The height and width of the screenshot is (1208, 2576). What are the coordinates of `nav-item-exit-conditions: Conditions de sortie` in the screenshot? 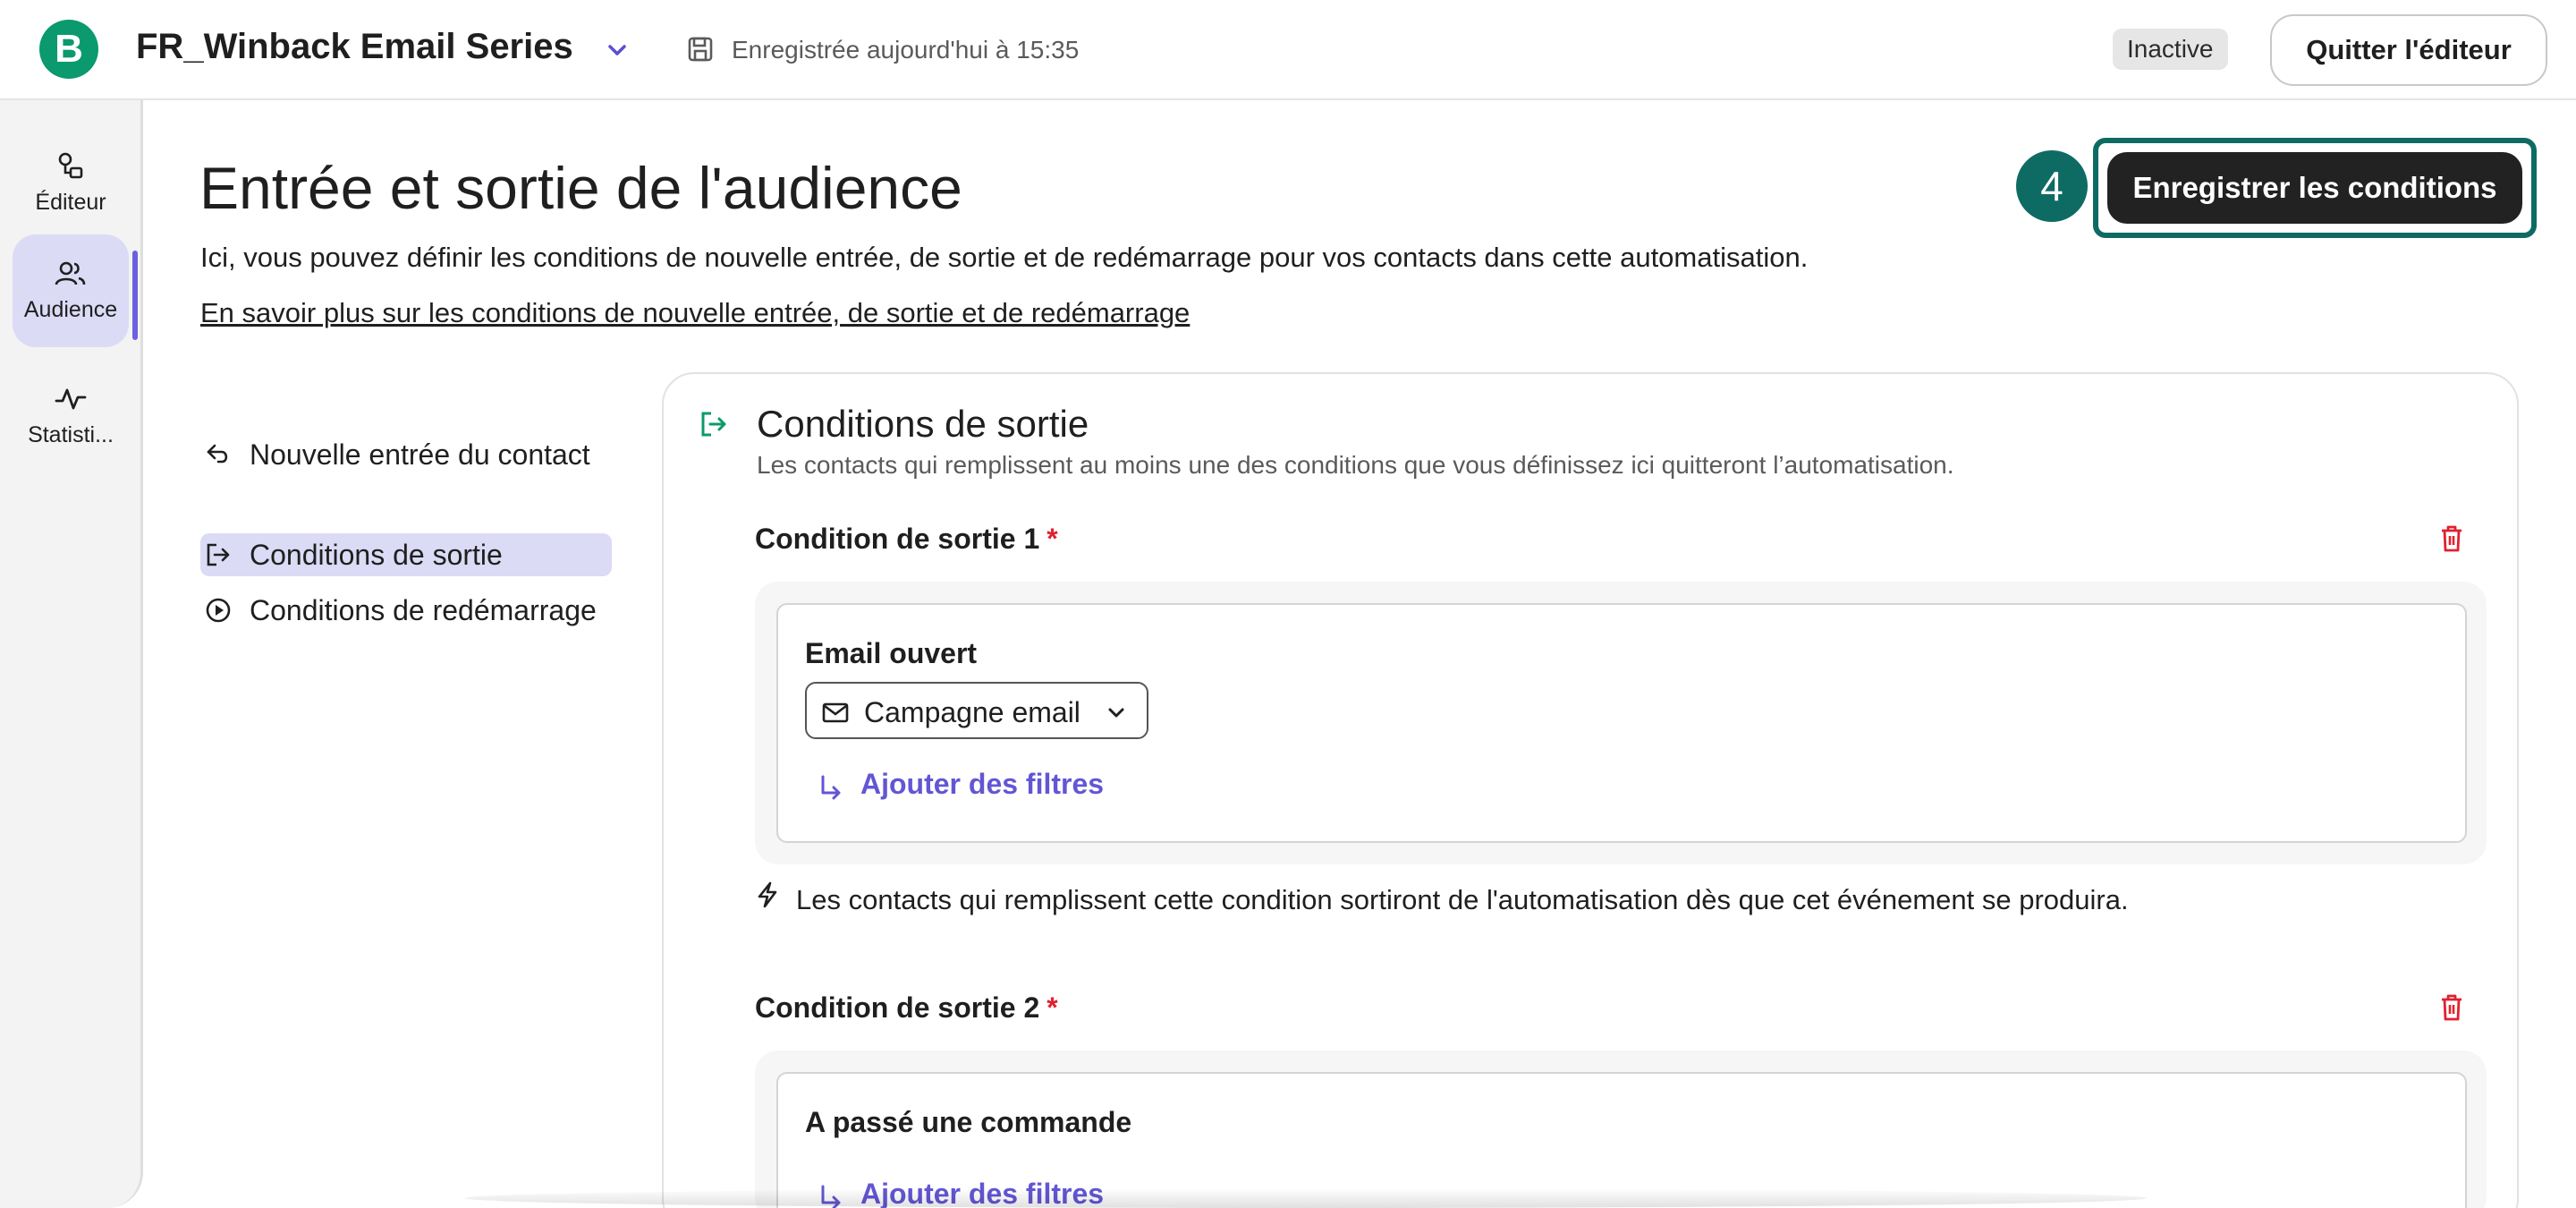 It's located at (406, 554).